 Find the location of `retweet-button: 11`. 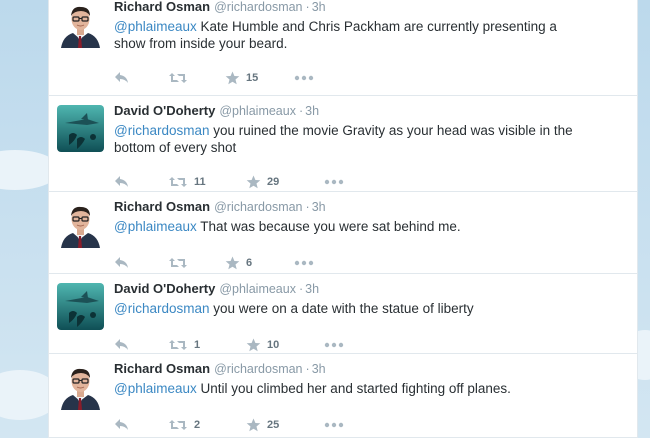

retweet-button: 11 is located at coordinates (187, 182).